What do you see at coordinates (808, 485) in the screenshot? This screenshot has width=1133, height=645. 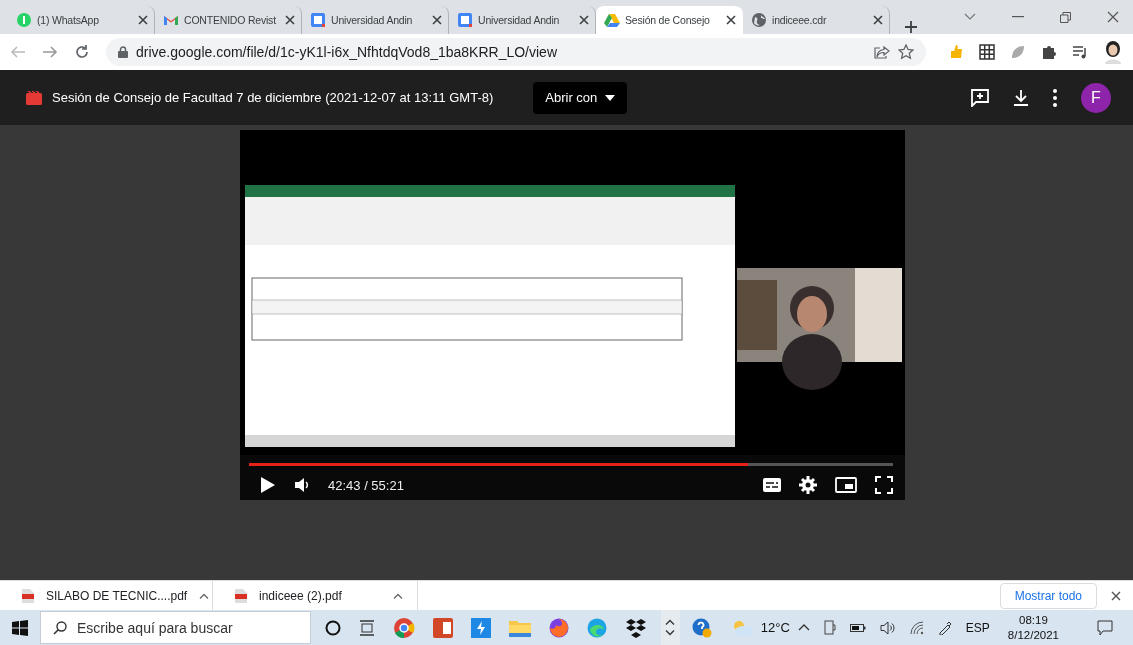 I see `settings-icon` at bounding box center [808, 485].